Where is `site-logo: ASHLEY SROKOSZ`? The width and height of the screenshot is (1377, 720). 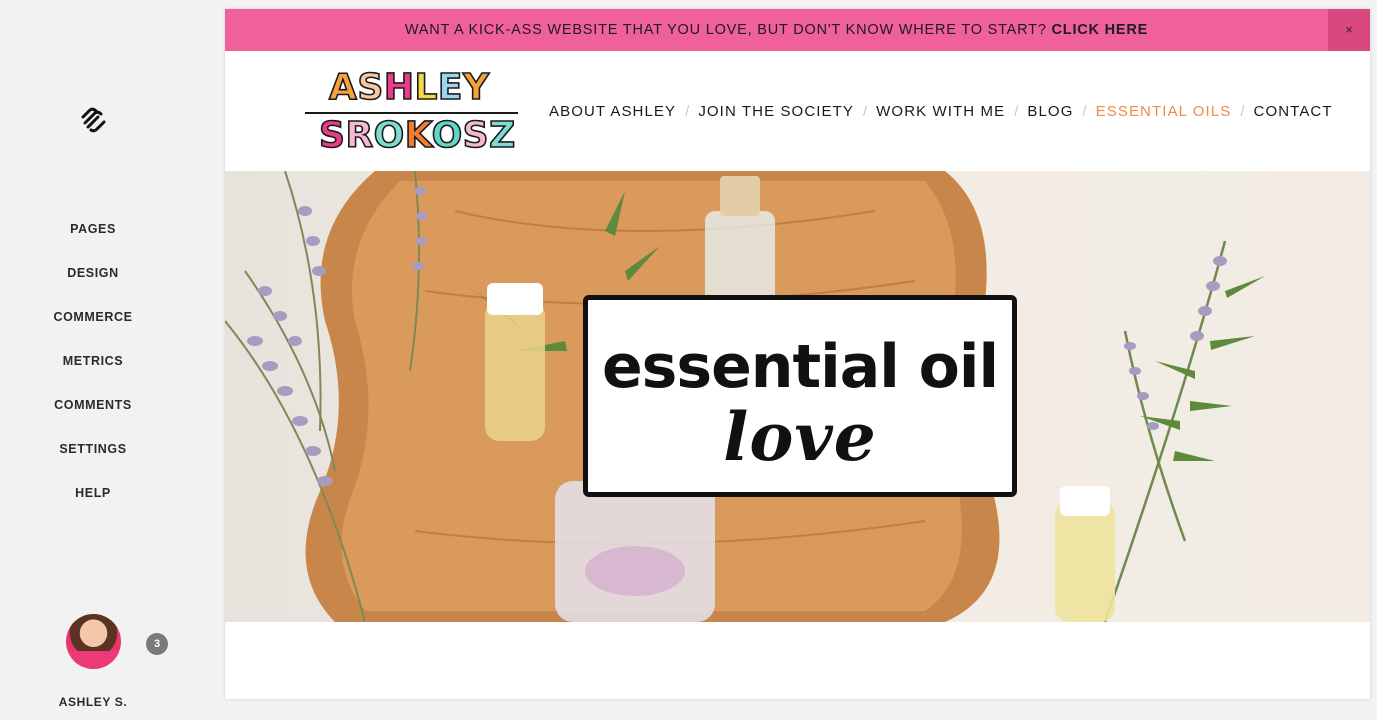 site-logo: ASHLEY SROKOSZ is located at coordinates (412, 111).